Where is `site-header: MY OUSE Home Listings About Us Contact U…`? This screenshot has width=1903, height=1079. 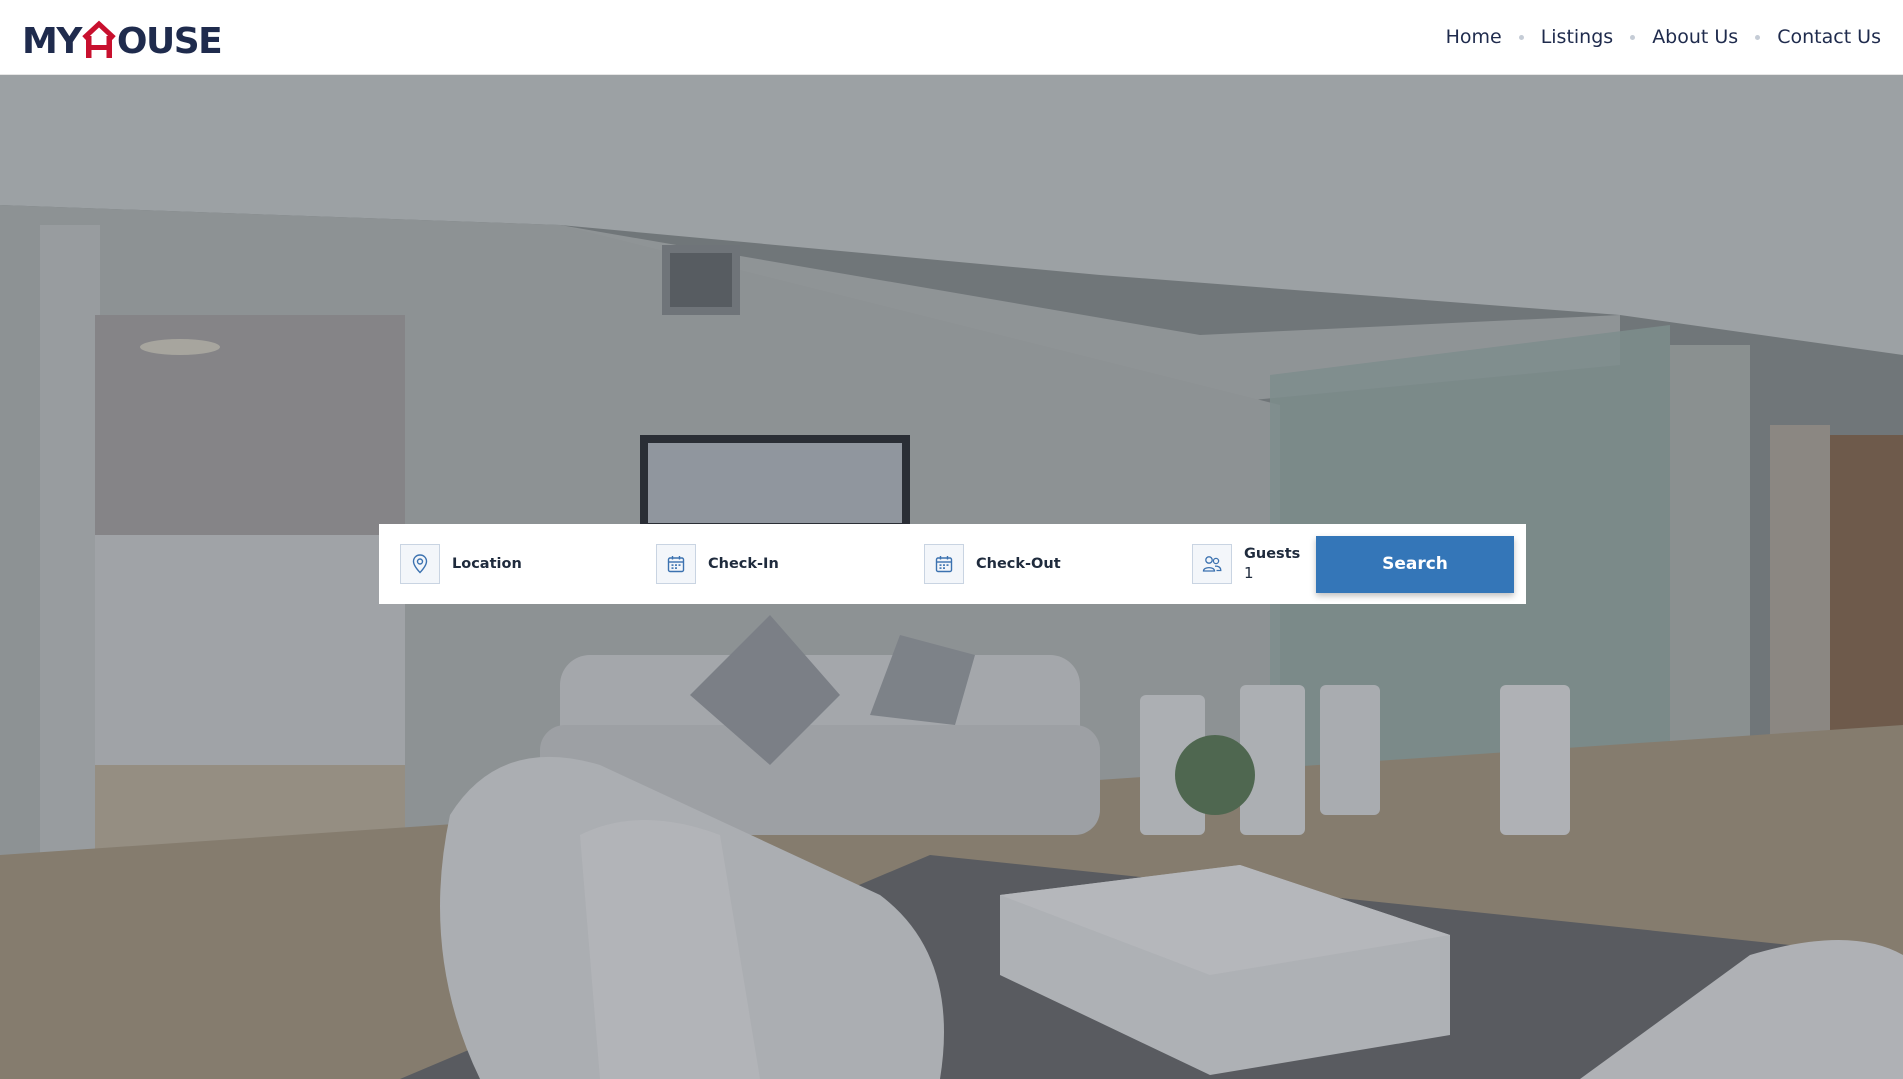 site-header: MY OUSE Home Listings About Us Contact U… is located at coordinates (951, 37).